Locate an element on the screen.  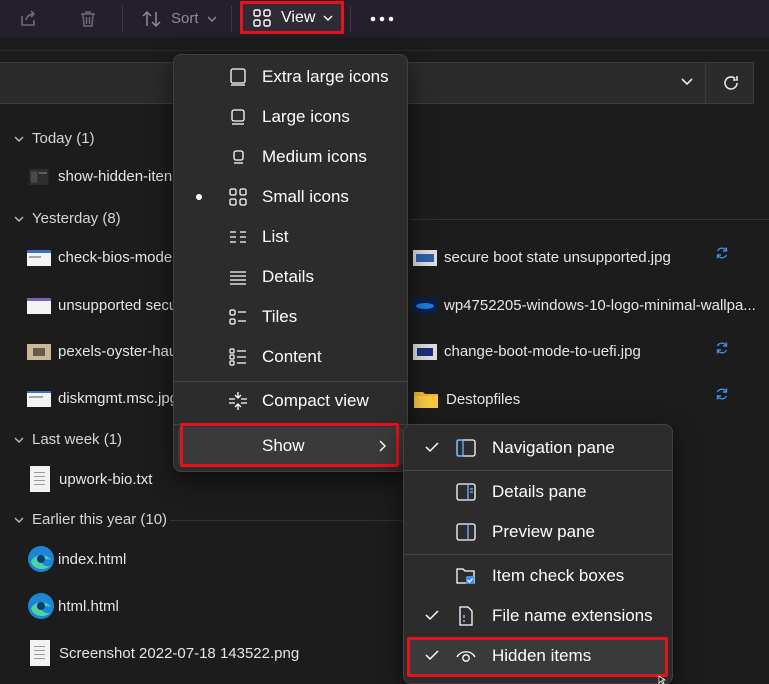
menu-item-label: Large icons is located at coordinates (306, 116).